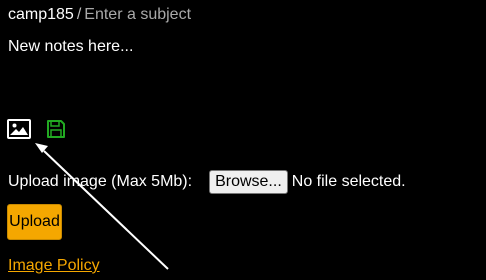  What do you see at coordinates (19, 129) in the screenshot?
I see `image-icon` at bounding box center [19, 129].